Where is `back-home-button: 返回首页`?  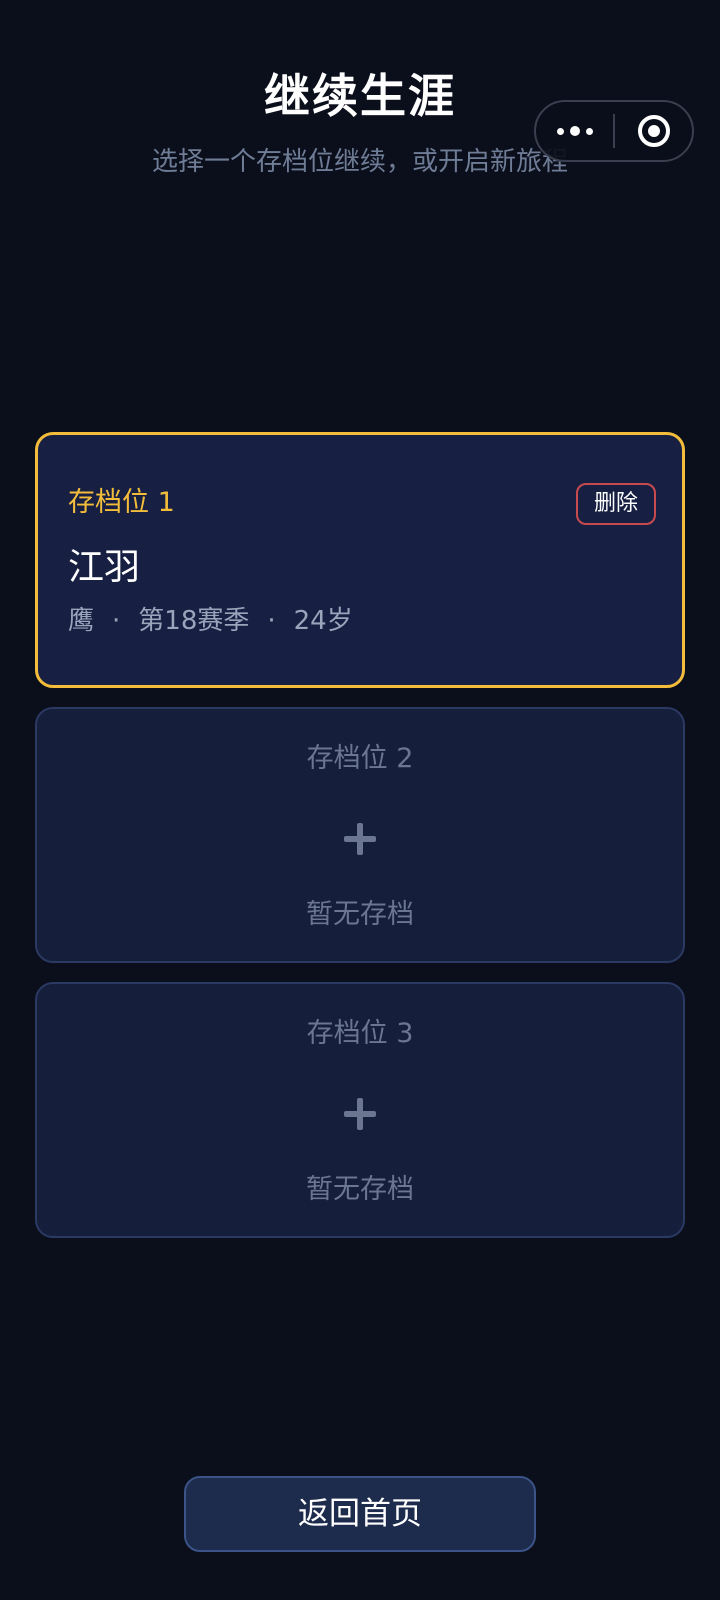
back-home-button: 返回首页 is located at coordinates (360, 1514).